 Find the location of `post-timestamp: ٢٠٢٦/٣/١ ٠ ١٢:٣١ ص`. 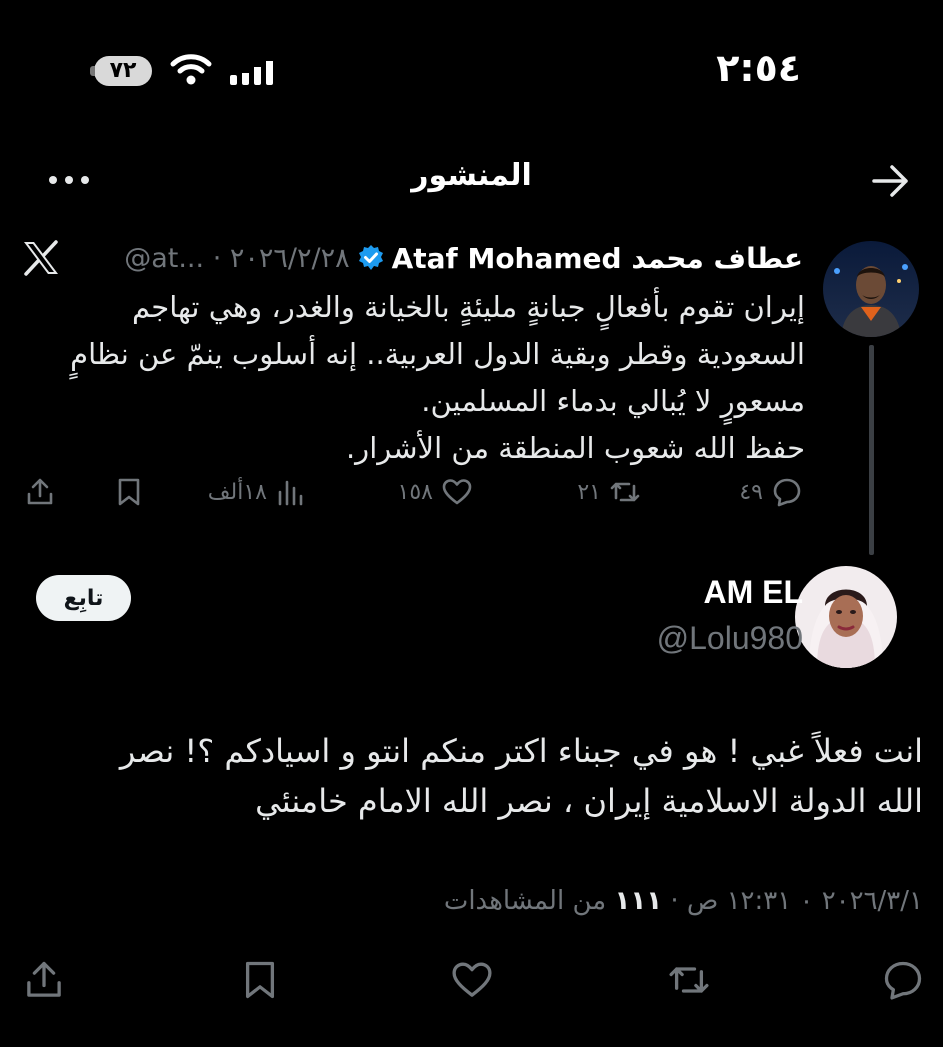

post-timestamp: ٢٠٢٦/٣/١ ٠ ١٢:٣١ ص is located at coordinates (804, 901).